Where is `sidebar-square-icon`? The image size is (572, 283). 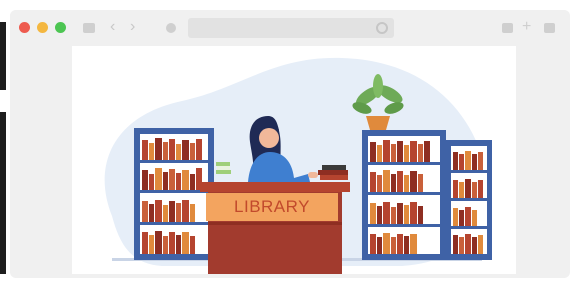
sidebar-square-icon is located at coordinates (89, 28).